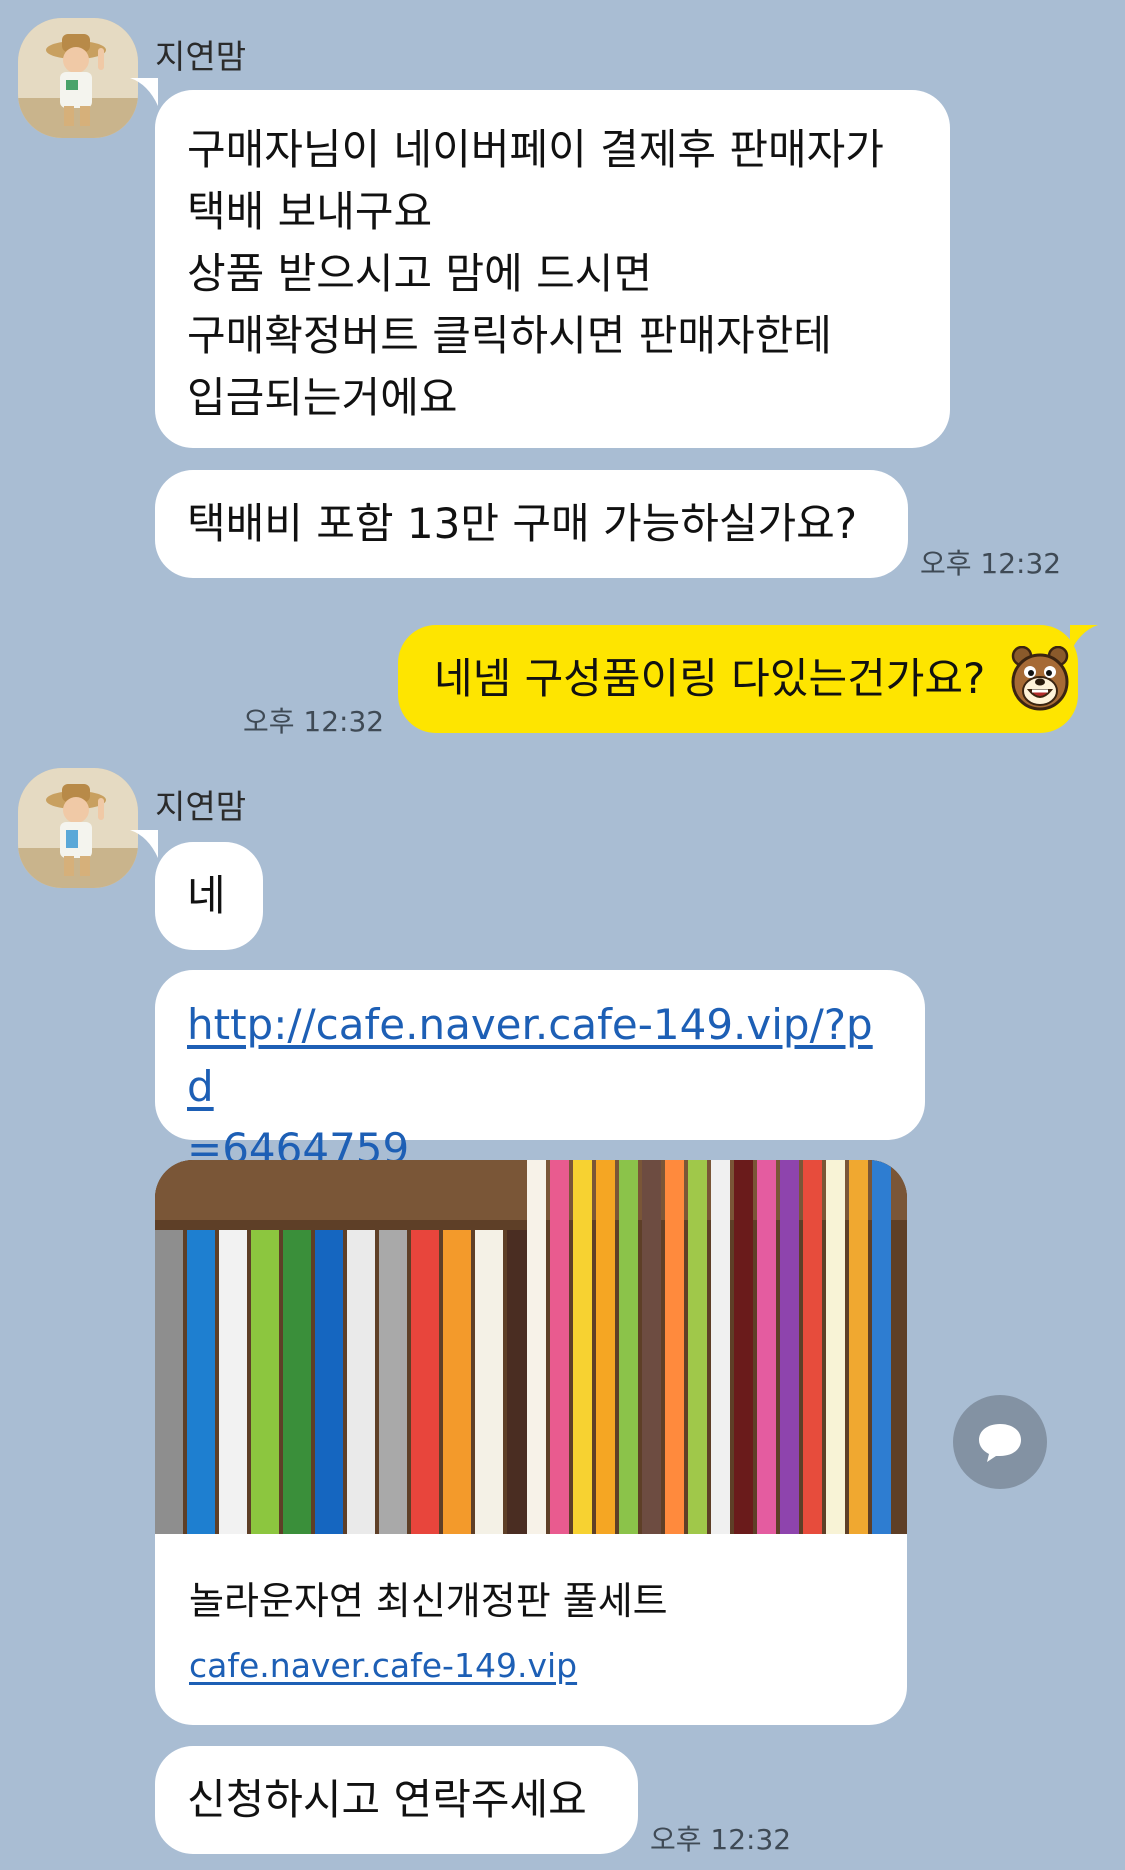 Image resolution: width=1125 pixels, height=1870 pixels. I want to click on message-bubble: 신청하시고 연락주세요, so click(396, 1800).